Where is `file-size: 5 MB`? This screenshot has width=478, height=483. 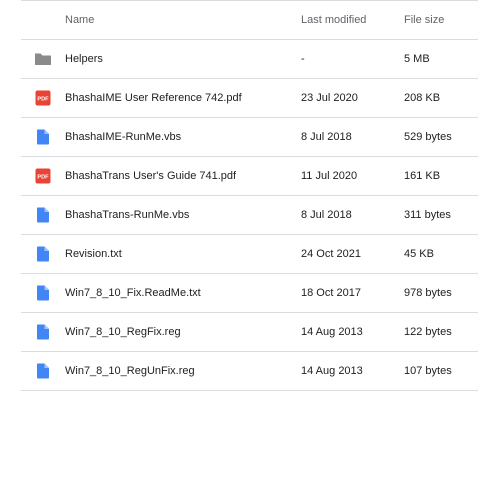 file-size: 5 MB is located at coordinates (417, 59).